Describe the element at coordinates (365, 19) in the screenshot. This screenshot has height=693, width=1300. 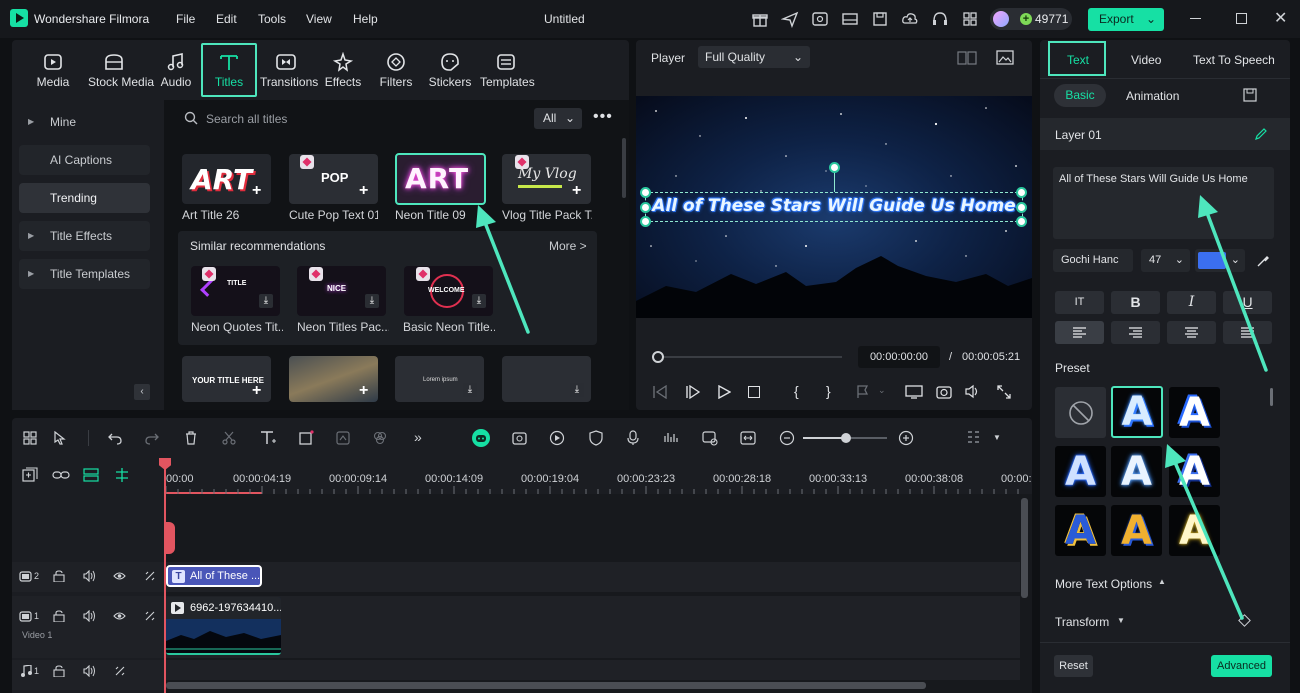
I see `menu-help: Help` at that location.